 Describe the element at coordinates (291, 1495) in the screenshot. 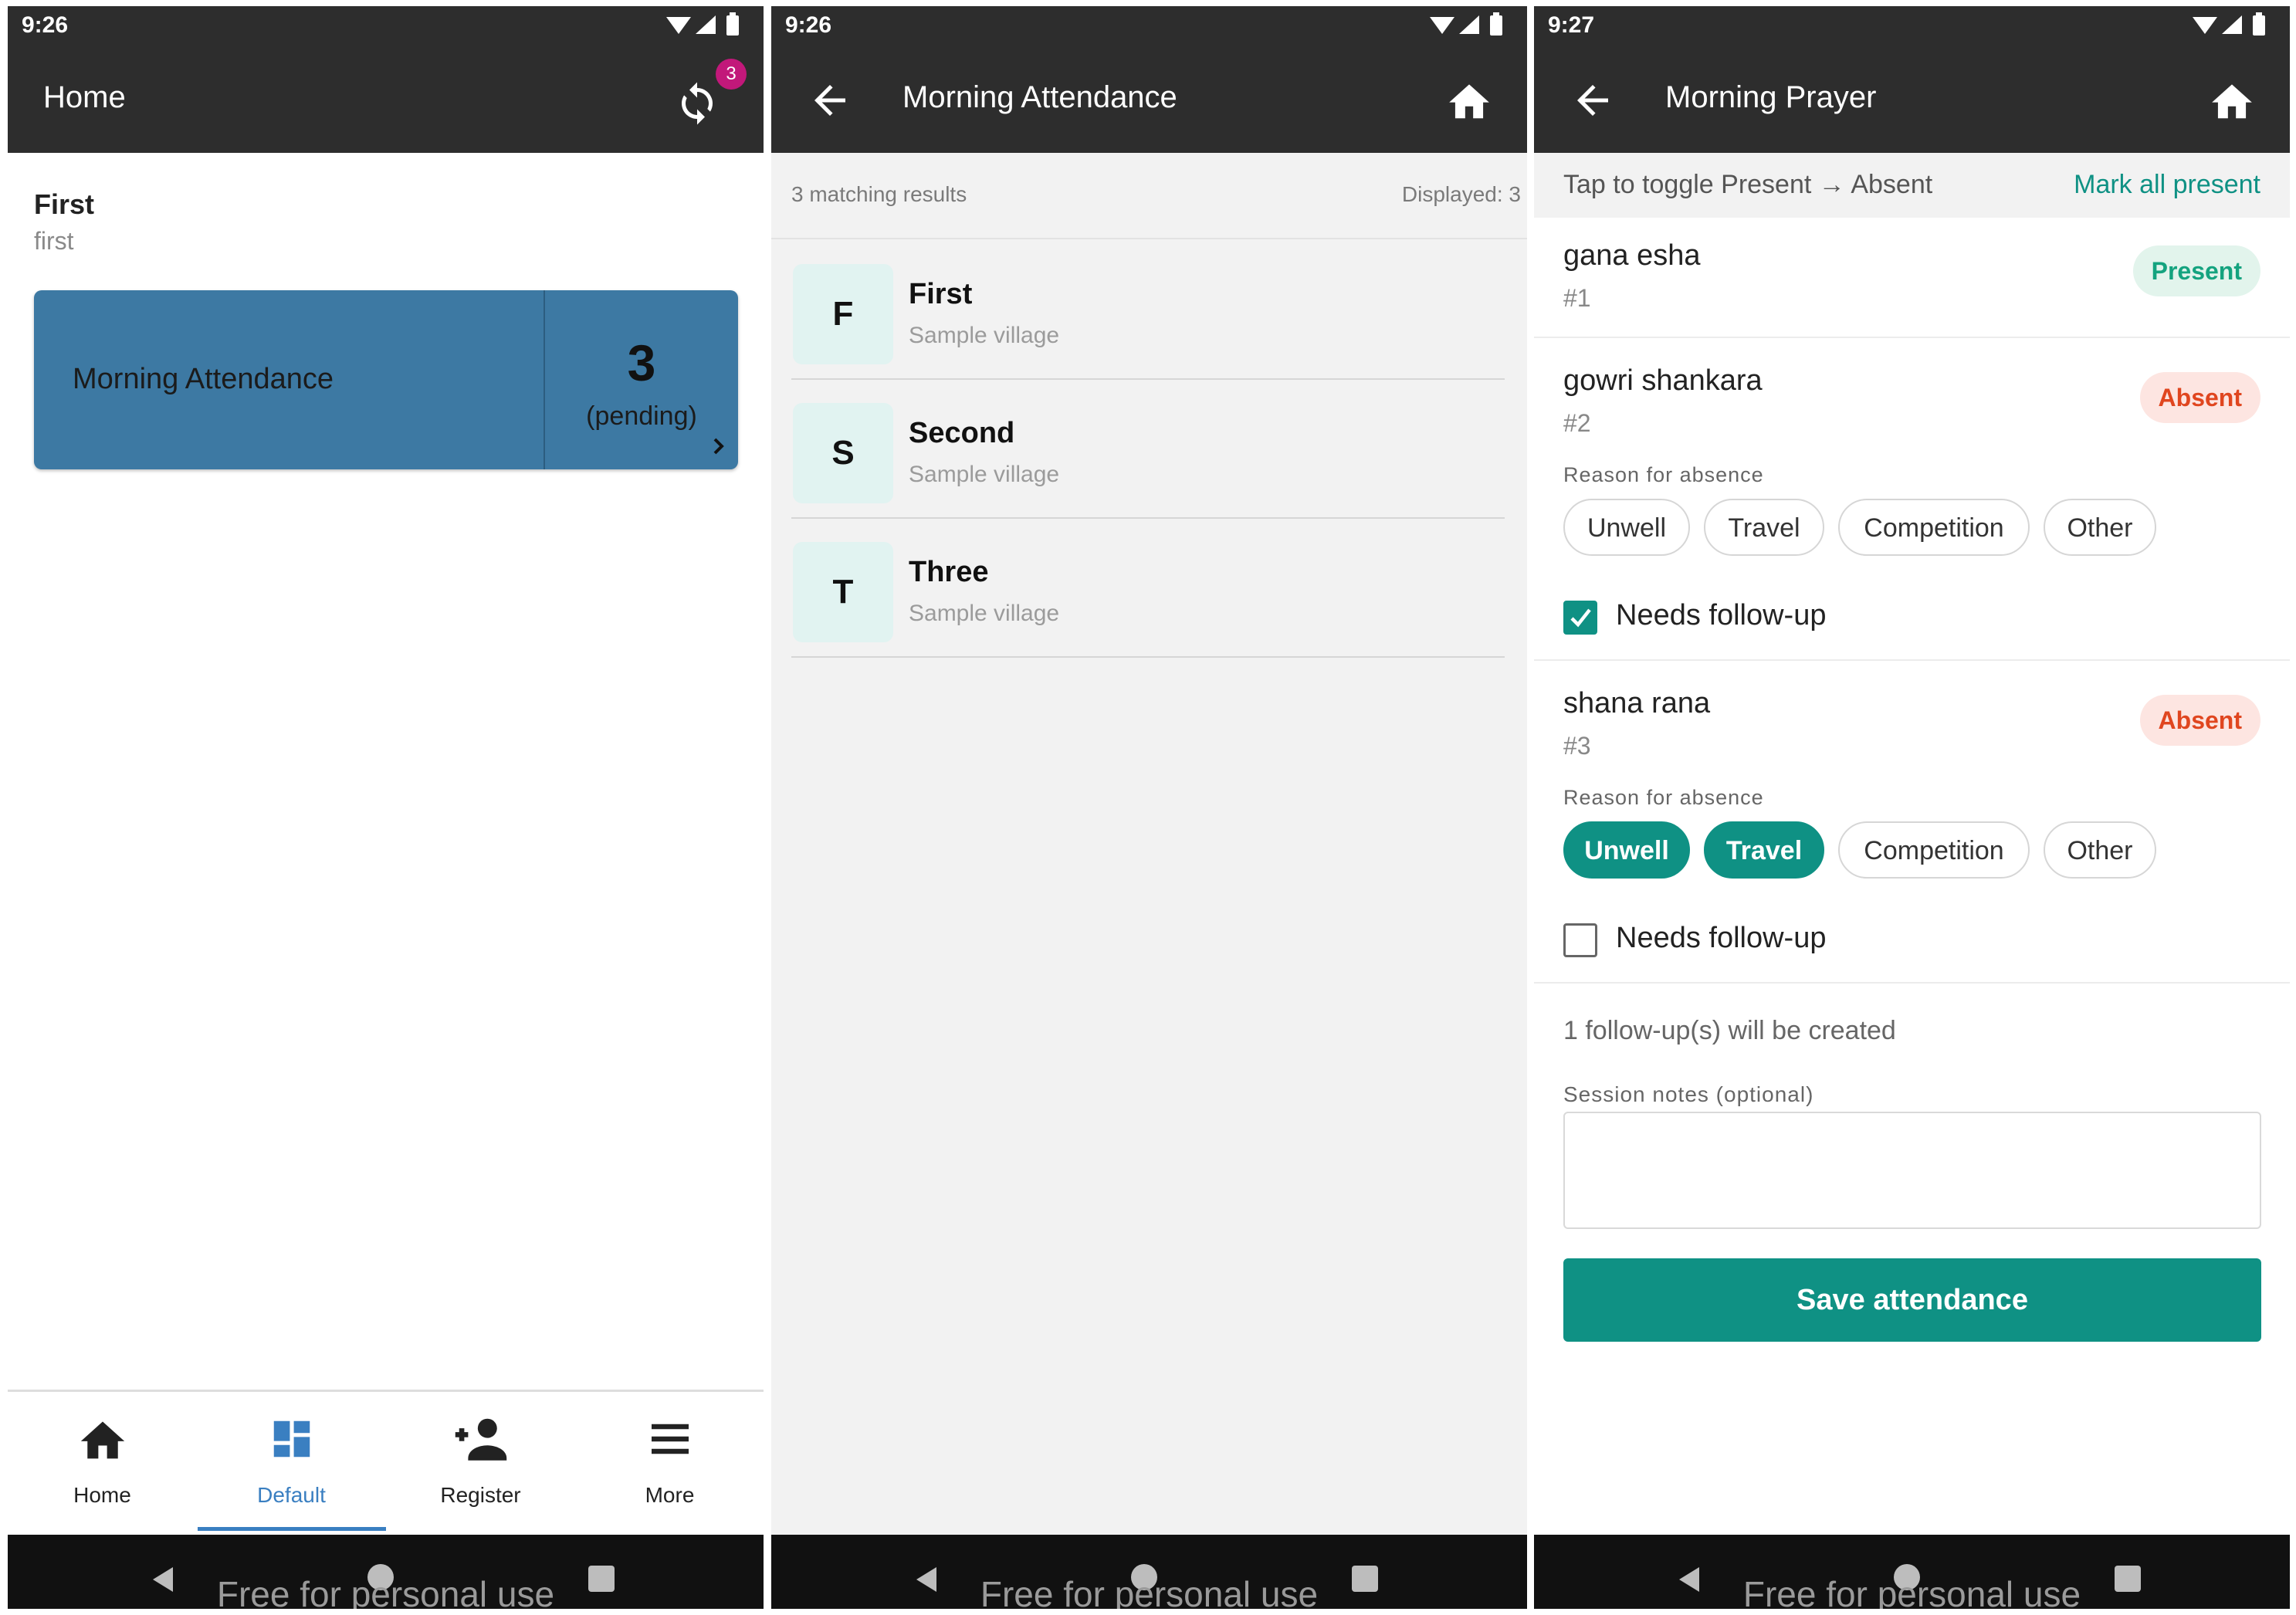

I see `nav-default-label: Default` at that location.